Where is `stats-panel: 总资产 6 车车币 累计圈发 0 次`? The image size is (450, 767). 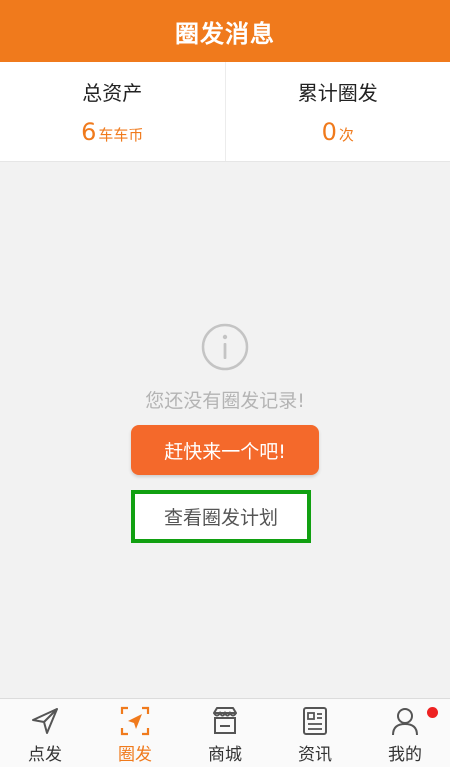 stats-panel: 总资产 6 车车币 累计圈发 0 次 is located at coordinates (225, 112).